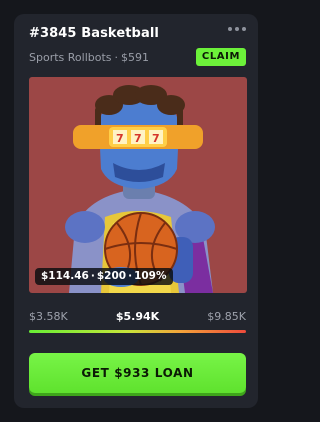 This screenshot has height=422, width=320. I want to click on price-value: $114.46, so click(65, 276).